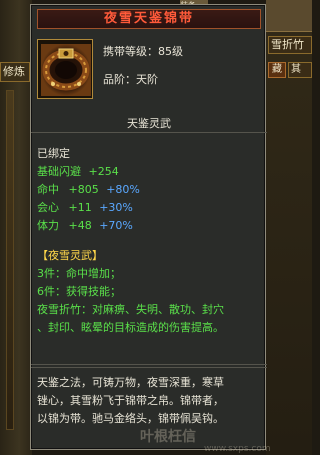 Image resolution: width=320 pixels, height=455 pixels. Describe the element at coordinates (130, 79) in the screenshot. I see `item-rank: 品阶：天阶` at that location.